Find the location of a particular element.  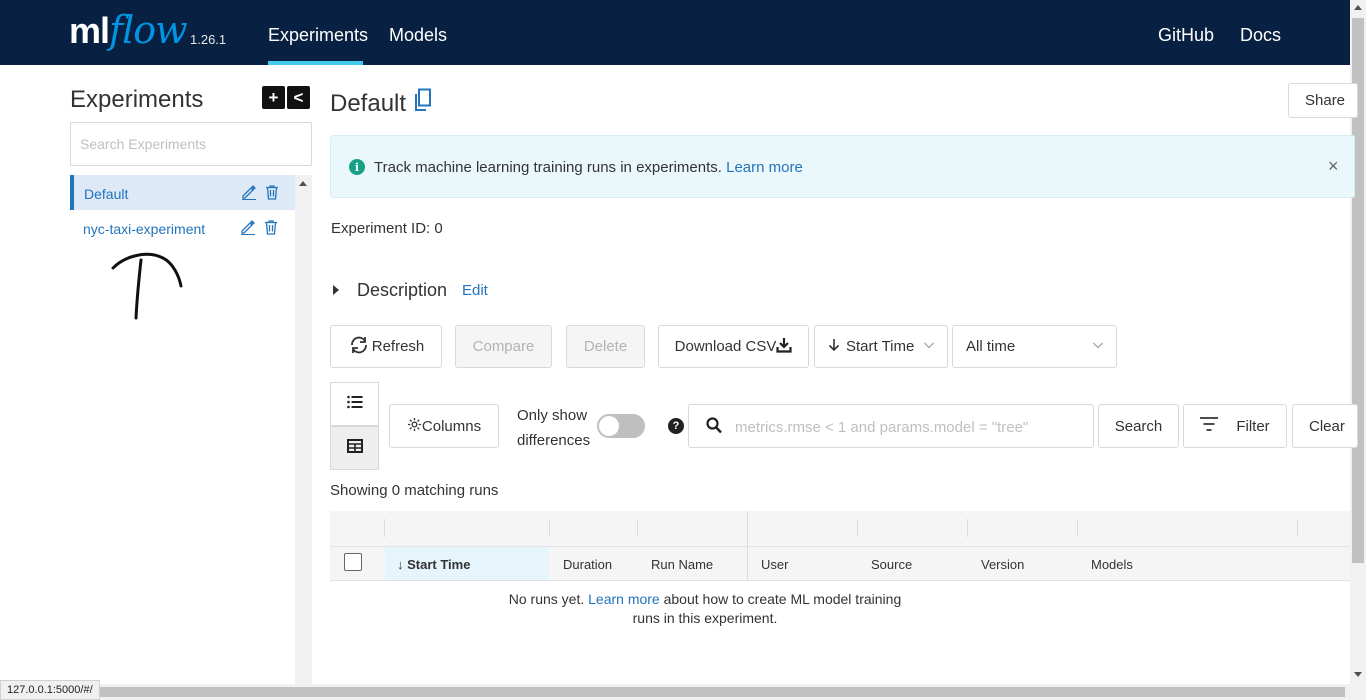

page-title: Default is located at coordinates (381, 103).